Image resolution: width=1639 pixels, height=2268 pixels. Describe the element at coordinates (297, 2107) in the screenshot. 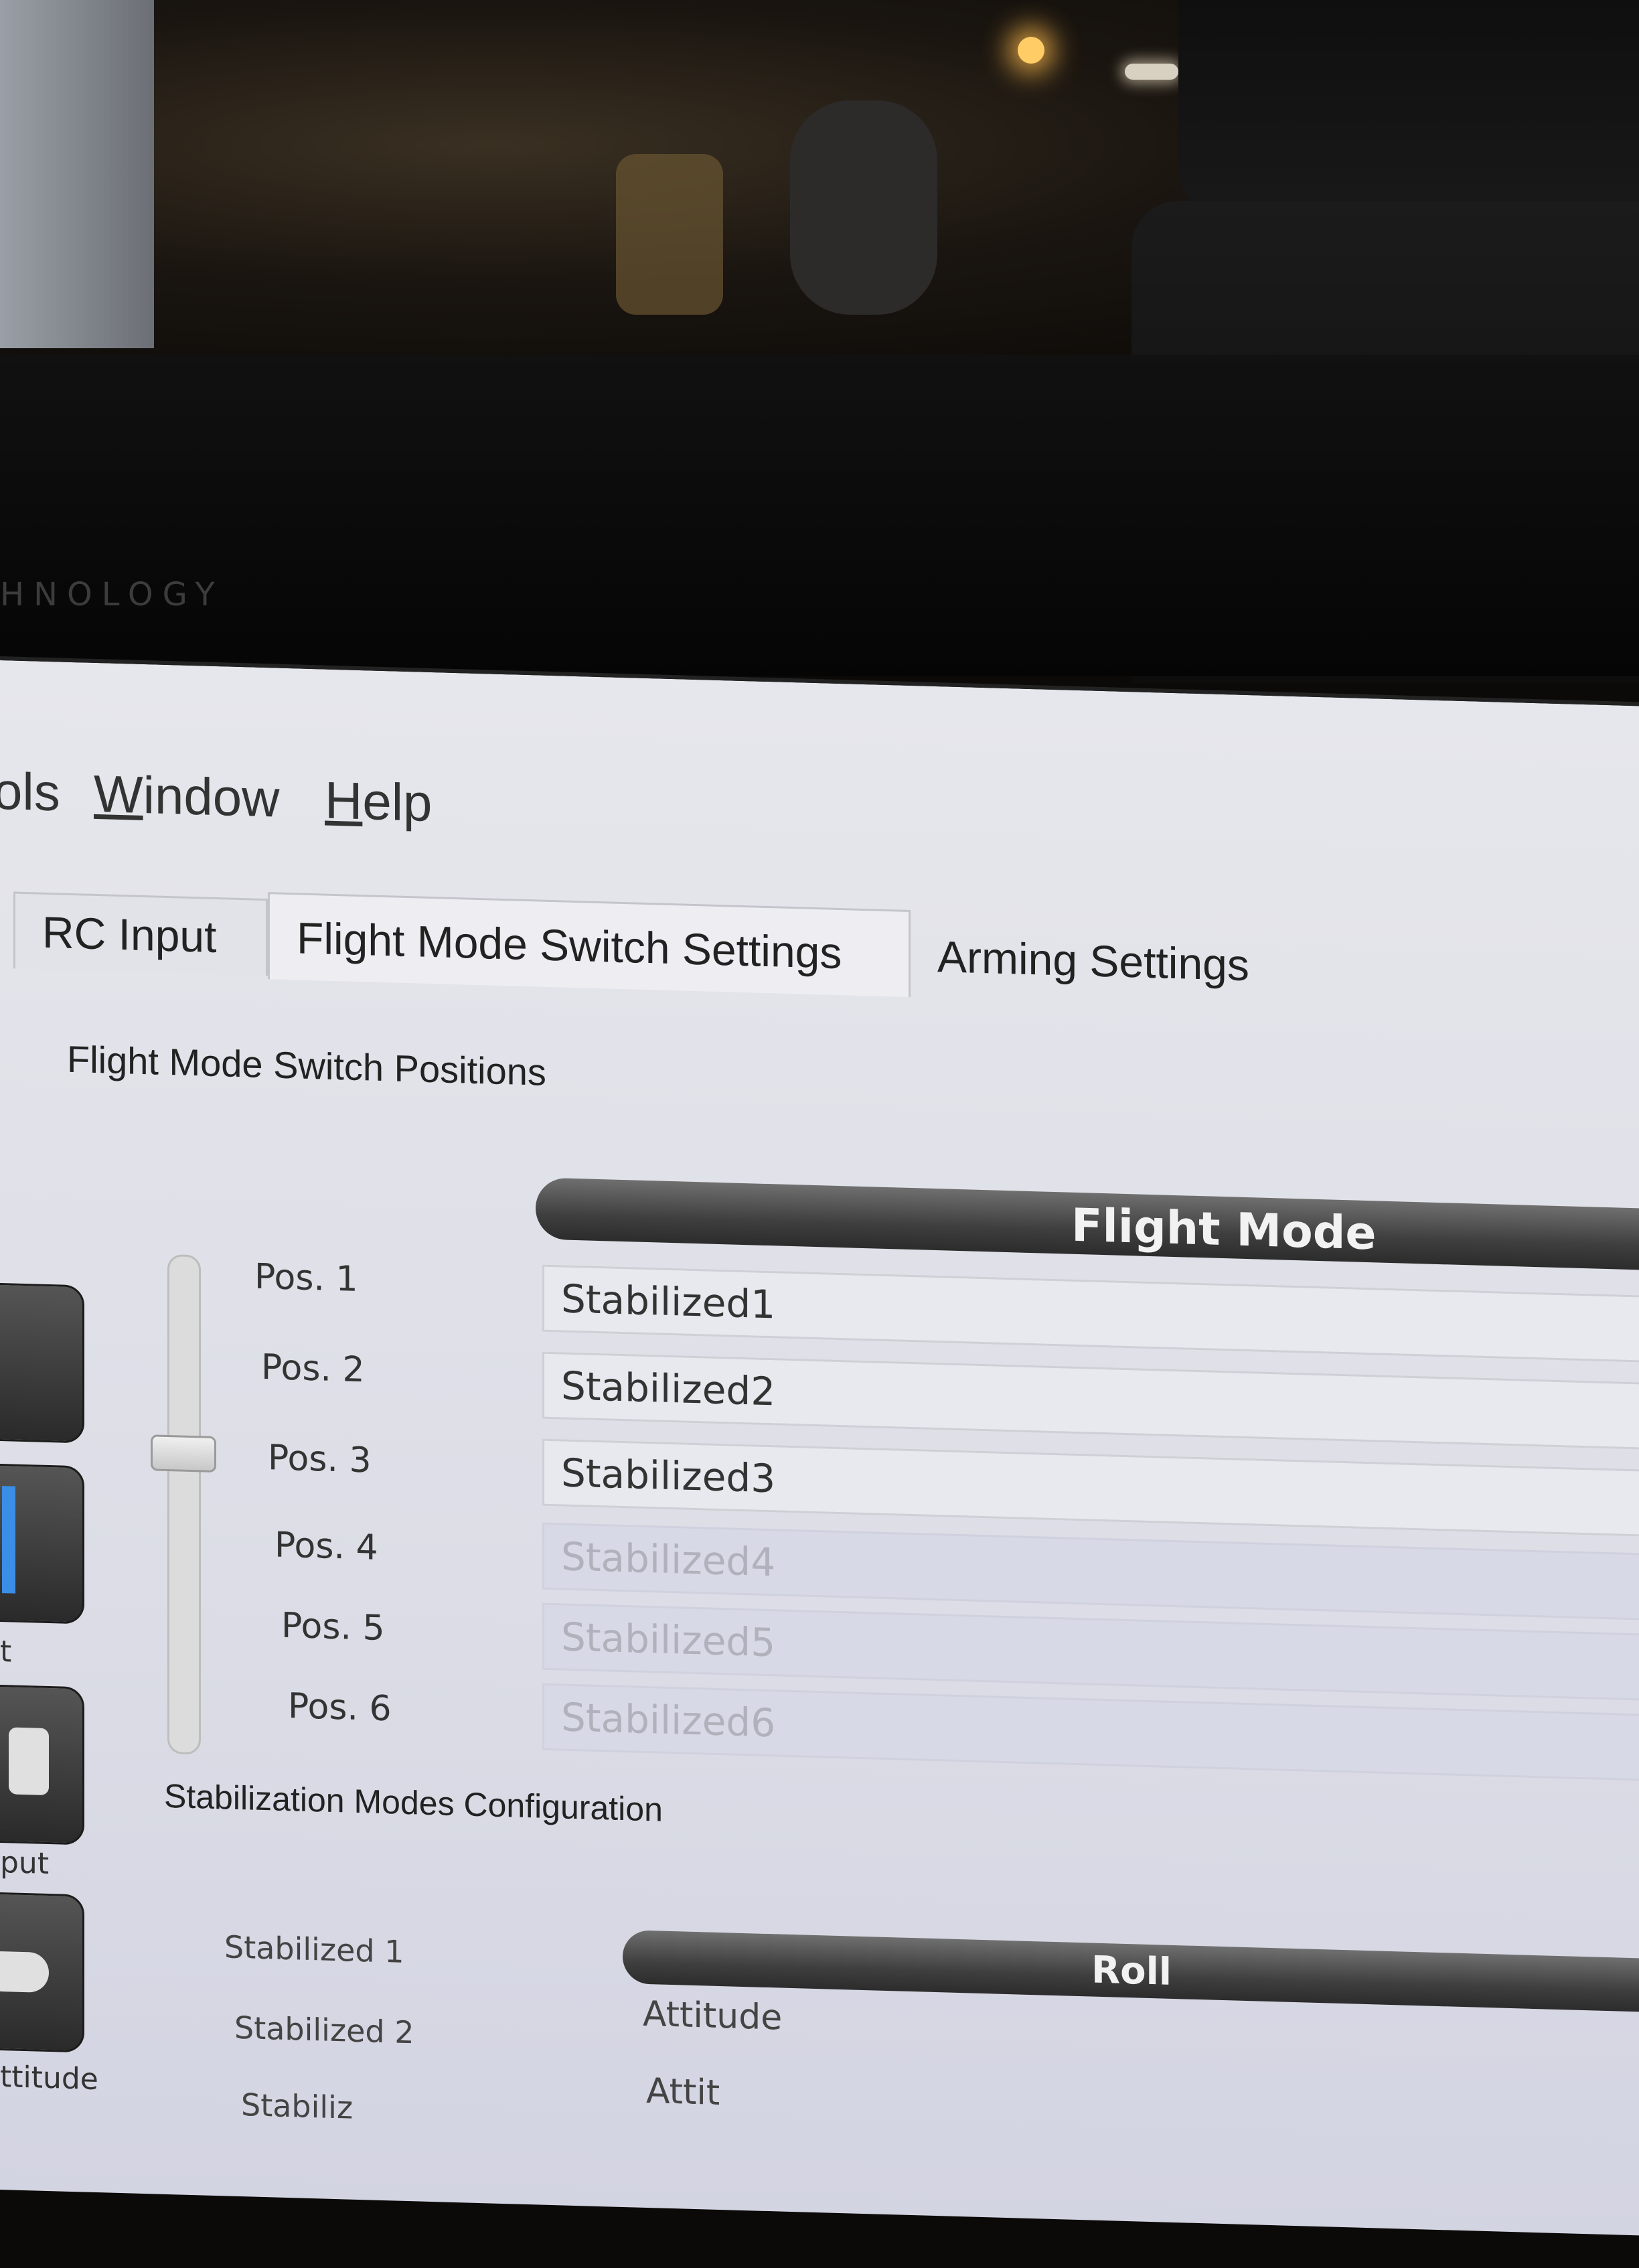

I see `stabilized-row-label: Stabiliz` at that location.